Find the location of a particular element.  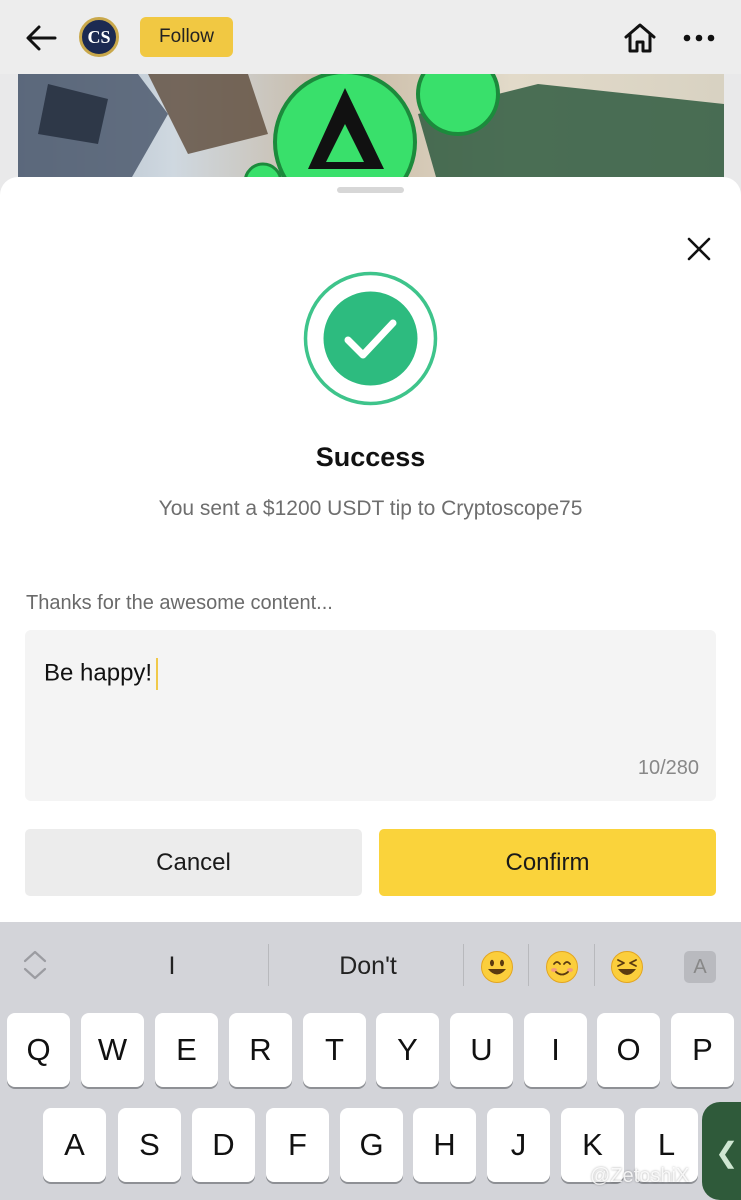

laughing-emoji is located at coordinates (627, 967).